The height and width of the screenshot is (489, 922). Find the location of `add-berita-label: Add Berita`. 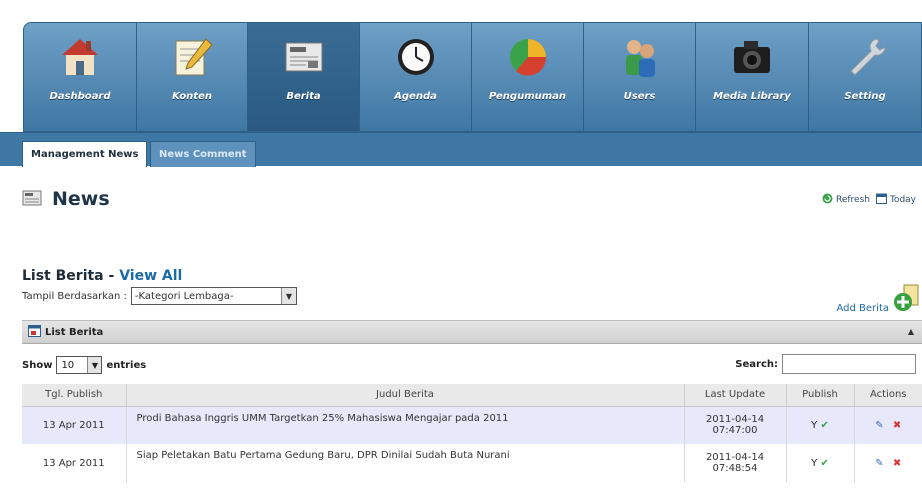

add-berita-label: Add Berita is located at coordinates (863, 308).